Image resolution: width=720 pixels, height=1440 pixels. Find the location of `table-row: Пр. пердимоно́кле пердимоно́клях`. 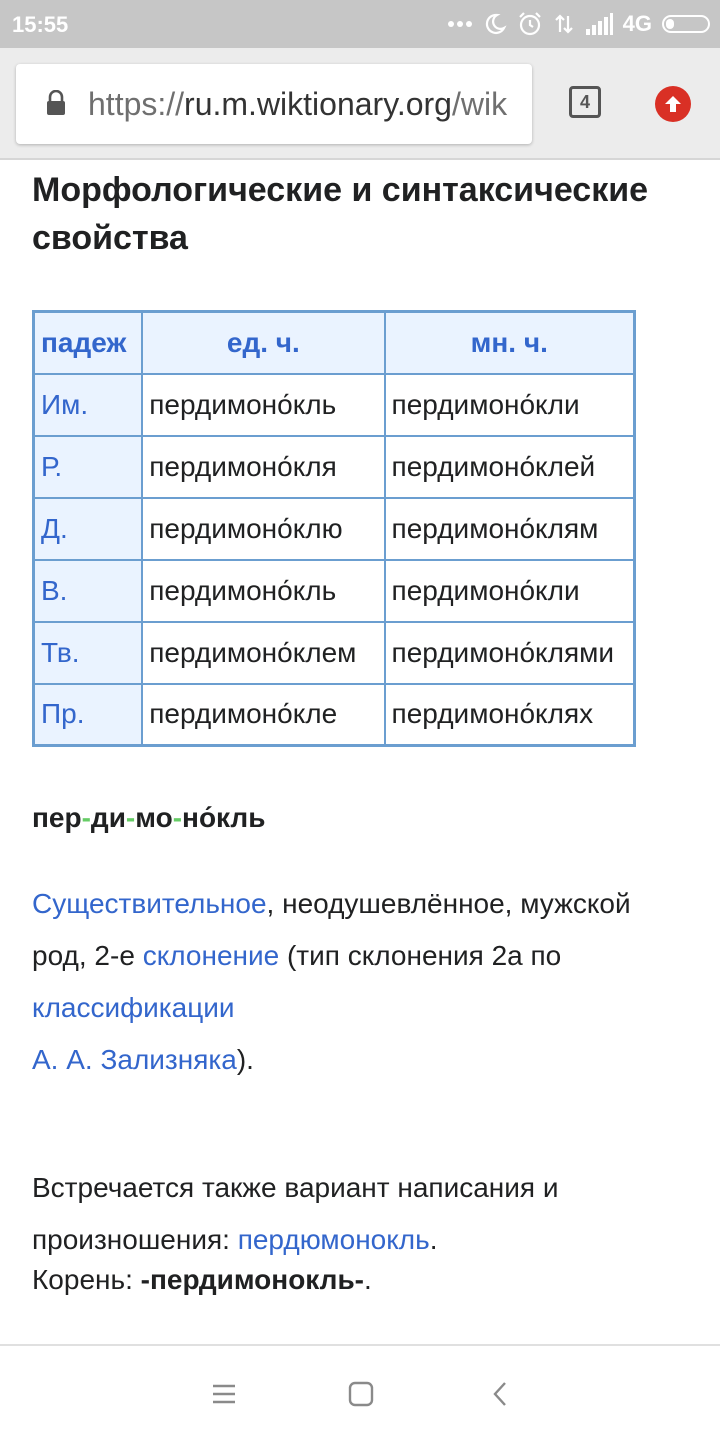

table-row: Пр. пердимоно́кле пердимоно́клях is located at coordinates (334, 714).